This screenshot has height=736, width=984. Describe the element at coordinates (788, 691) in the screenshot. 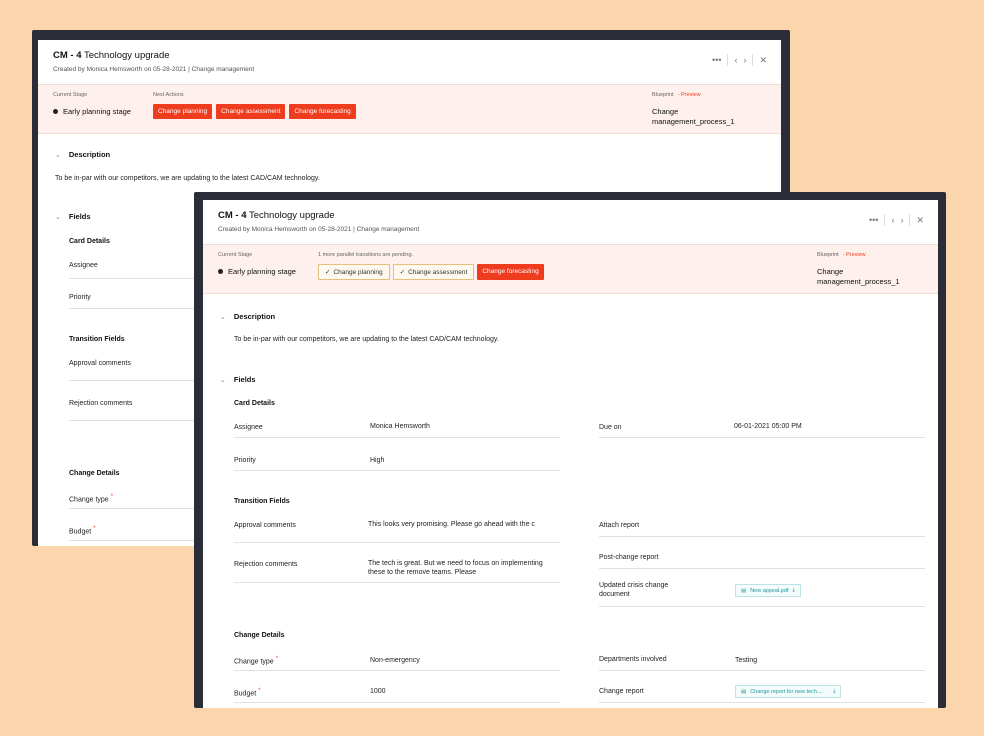

I see `change-report-attachment: ▤ Change report for new tech.... ⤓` at that location.